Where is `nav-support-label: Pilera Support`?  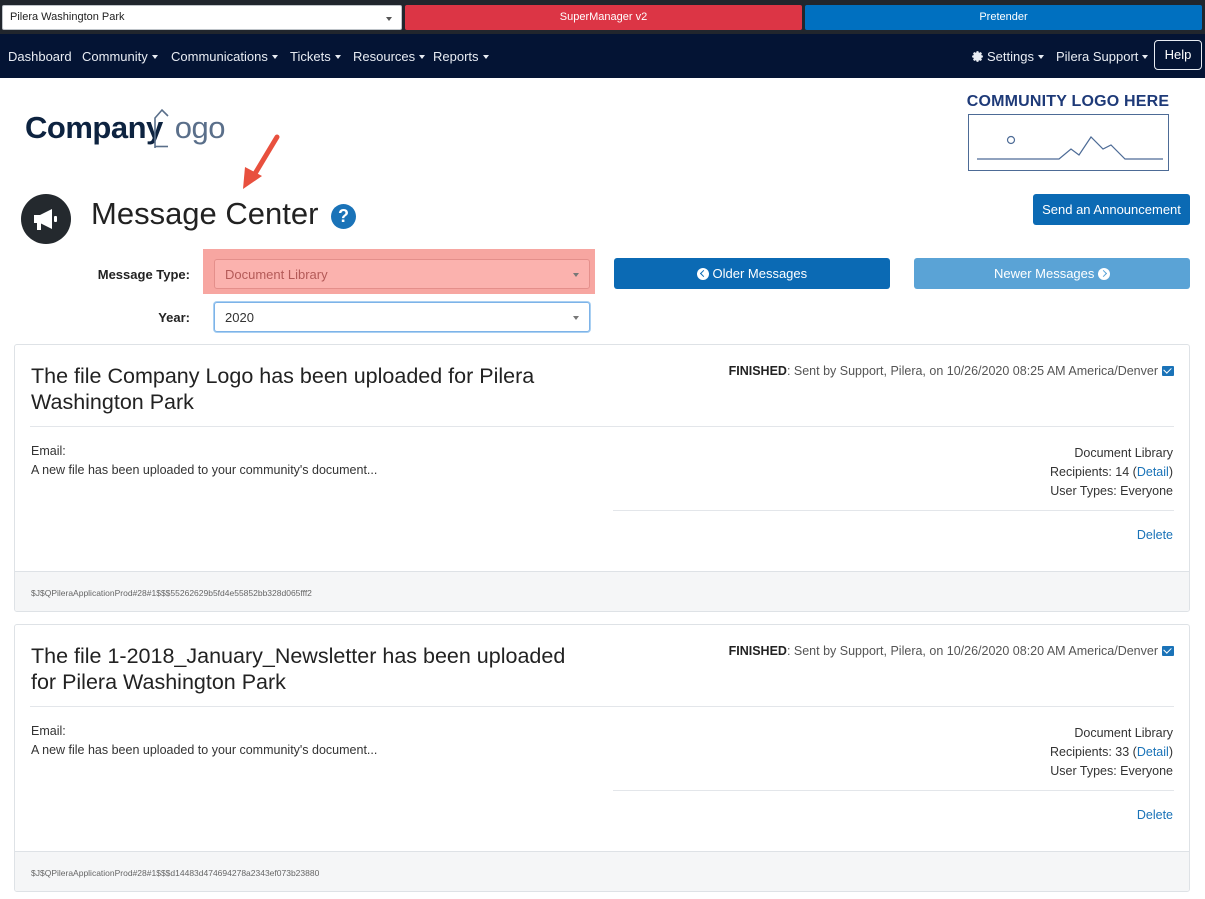
nav-support-label: Pilera Support is located at coordinates (1097, 56).